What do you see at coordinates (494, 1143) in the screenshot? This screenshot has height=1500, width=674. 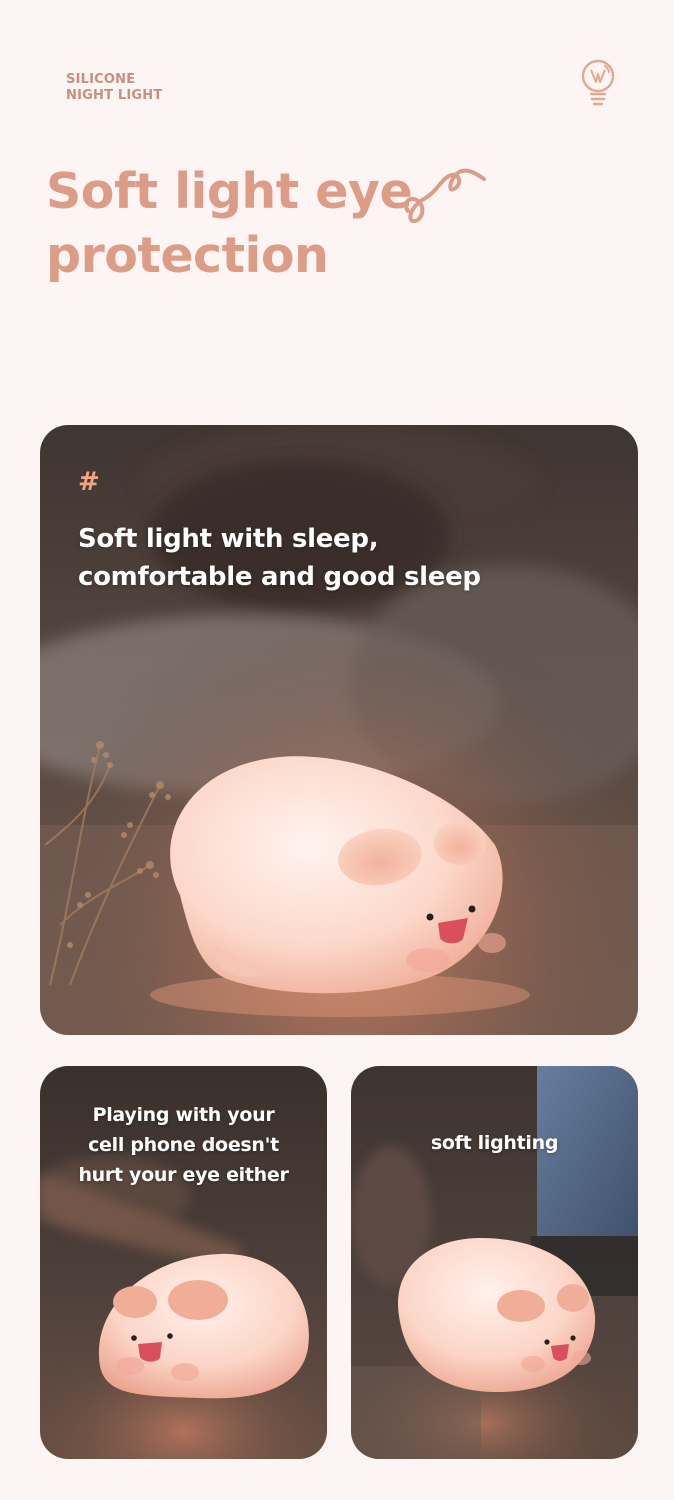 I see `laptop-card-caption: soft lighting` at bounding box center [494, 1143].